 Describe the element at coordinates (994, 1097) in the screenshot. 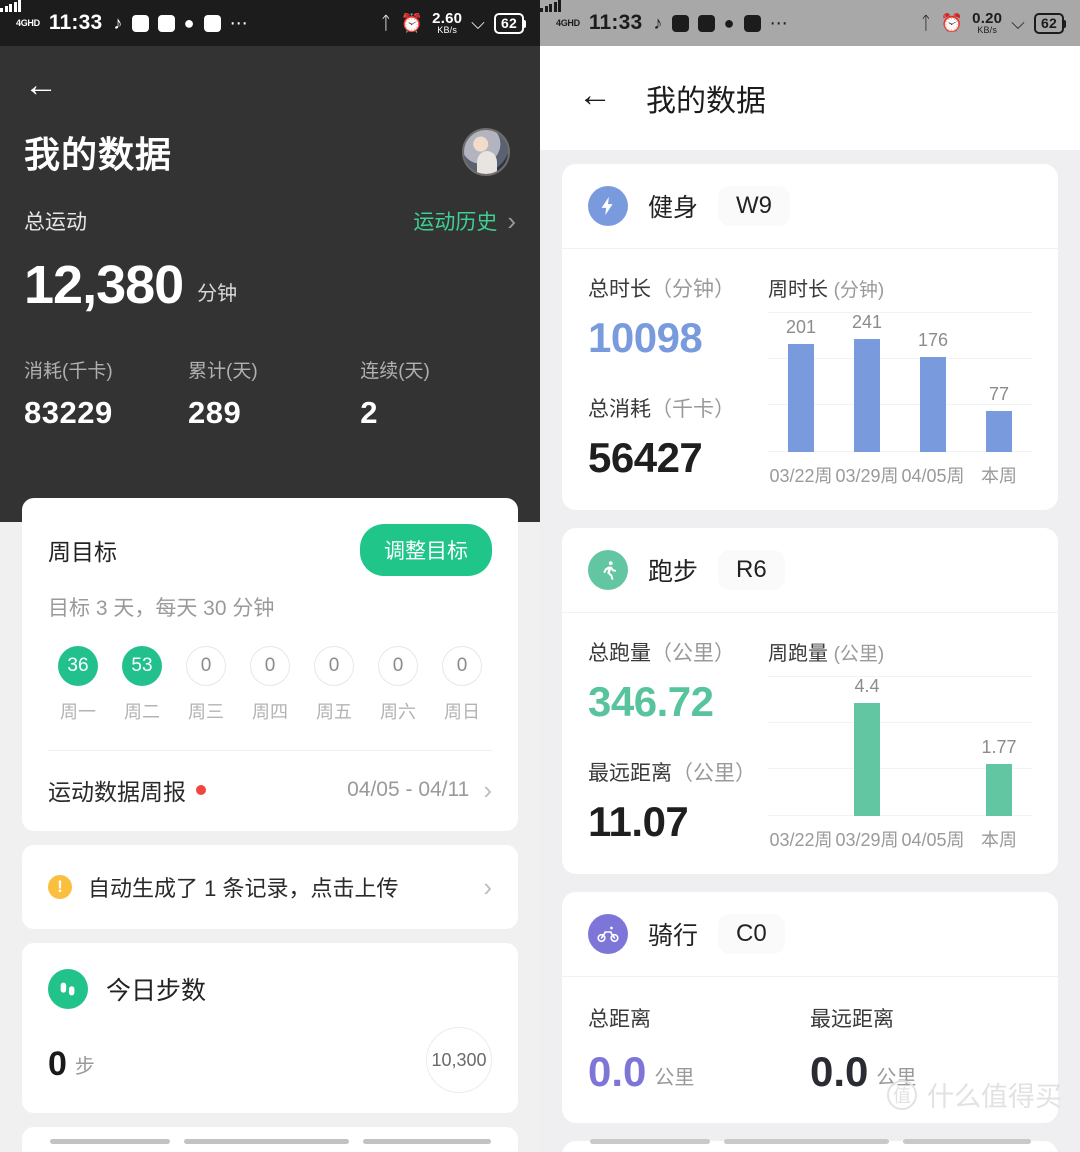

I see `watermark-text: 什么值得买` at that location.